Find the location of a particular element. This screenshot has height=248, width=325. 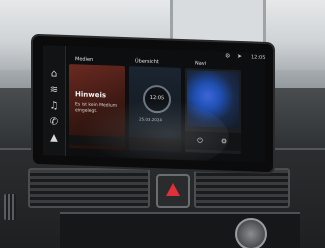

status-time: 12:05 is located at coordinates (258, 57).